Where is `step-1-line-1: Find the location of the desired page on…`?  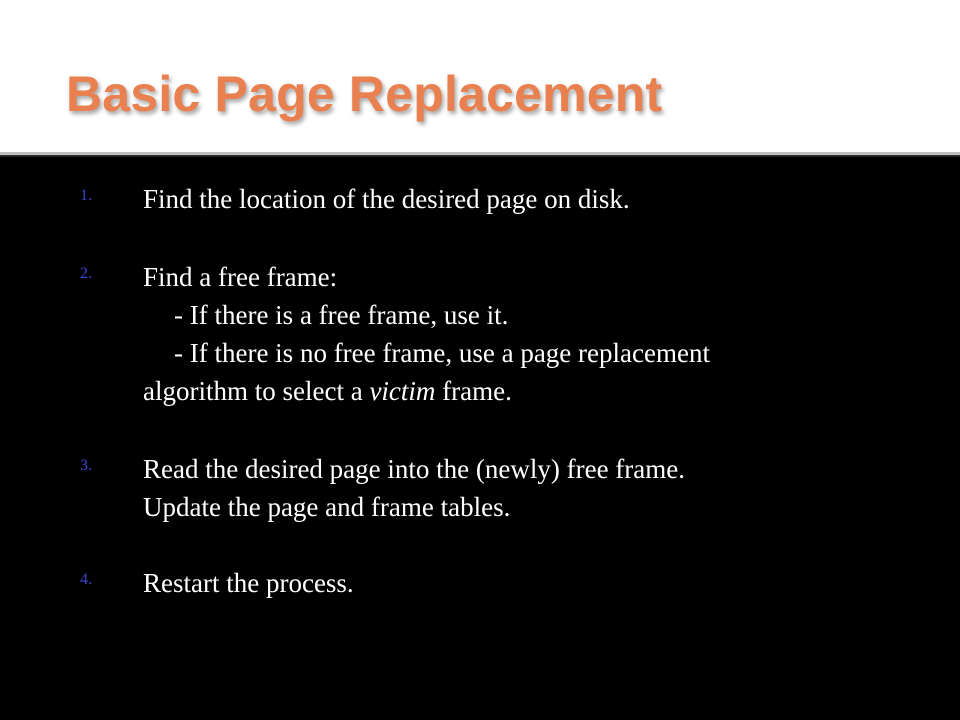
step-1-line-1: Find the location of the desired page on… is located at coordinates (386, 199).